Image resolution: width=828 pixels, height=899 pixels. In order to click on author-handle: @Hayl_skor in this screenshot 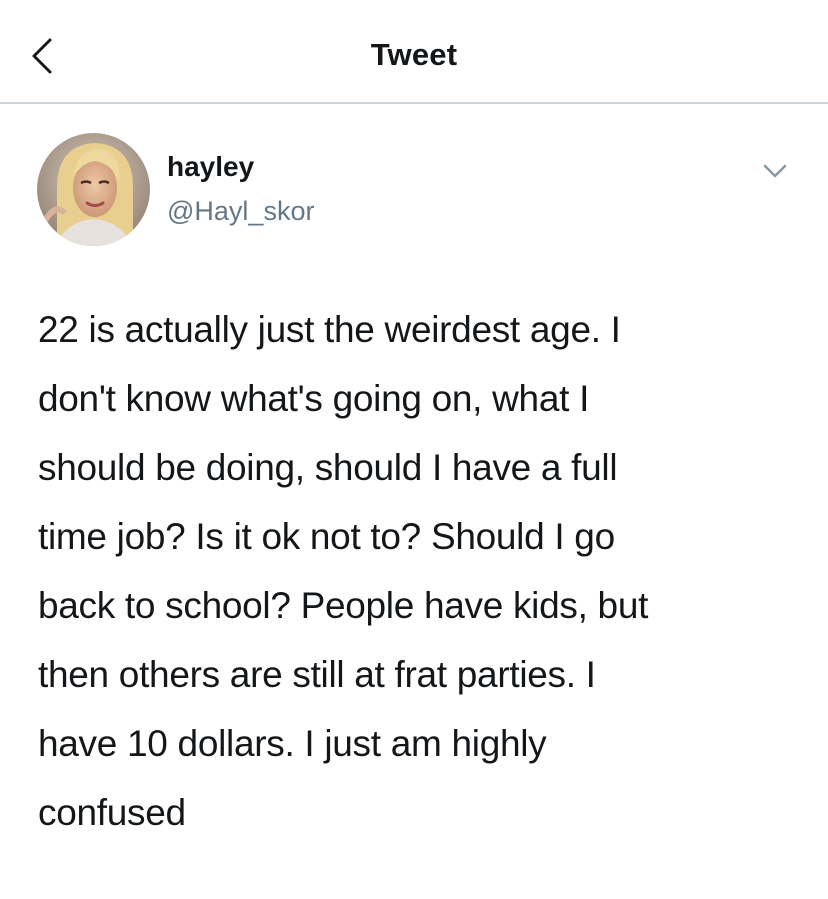, I will do `click(240, 211)`.